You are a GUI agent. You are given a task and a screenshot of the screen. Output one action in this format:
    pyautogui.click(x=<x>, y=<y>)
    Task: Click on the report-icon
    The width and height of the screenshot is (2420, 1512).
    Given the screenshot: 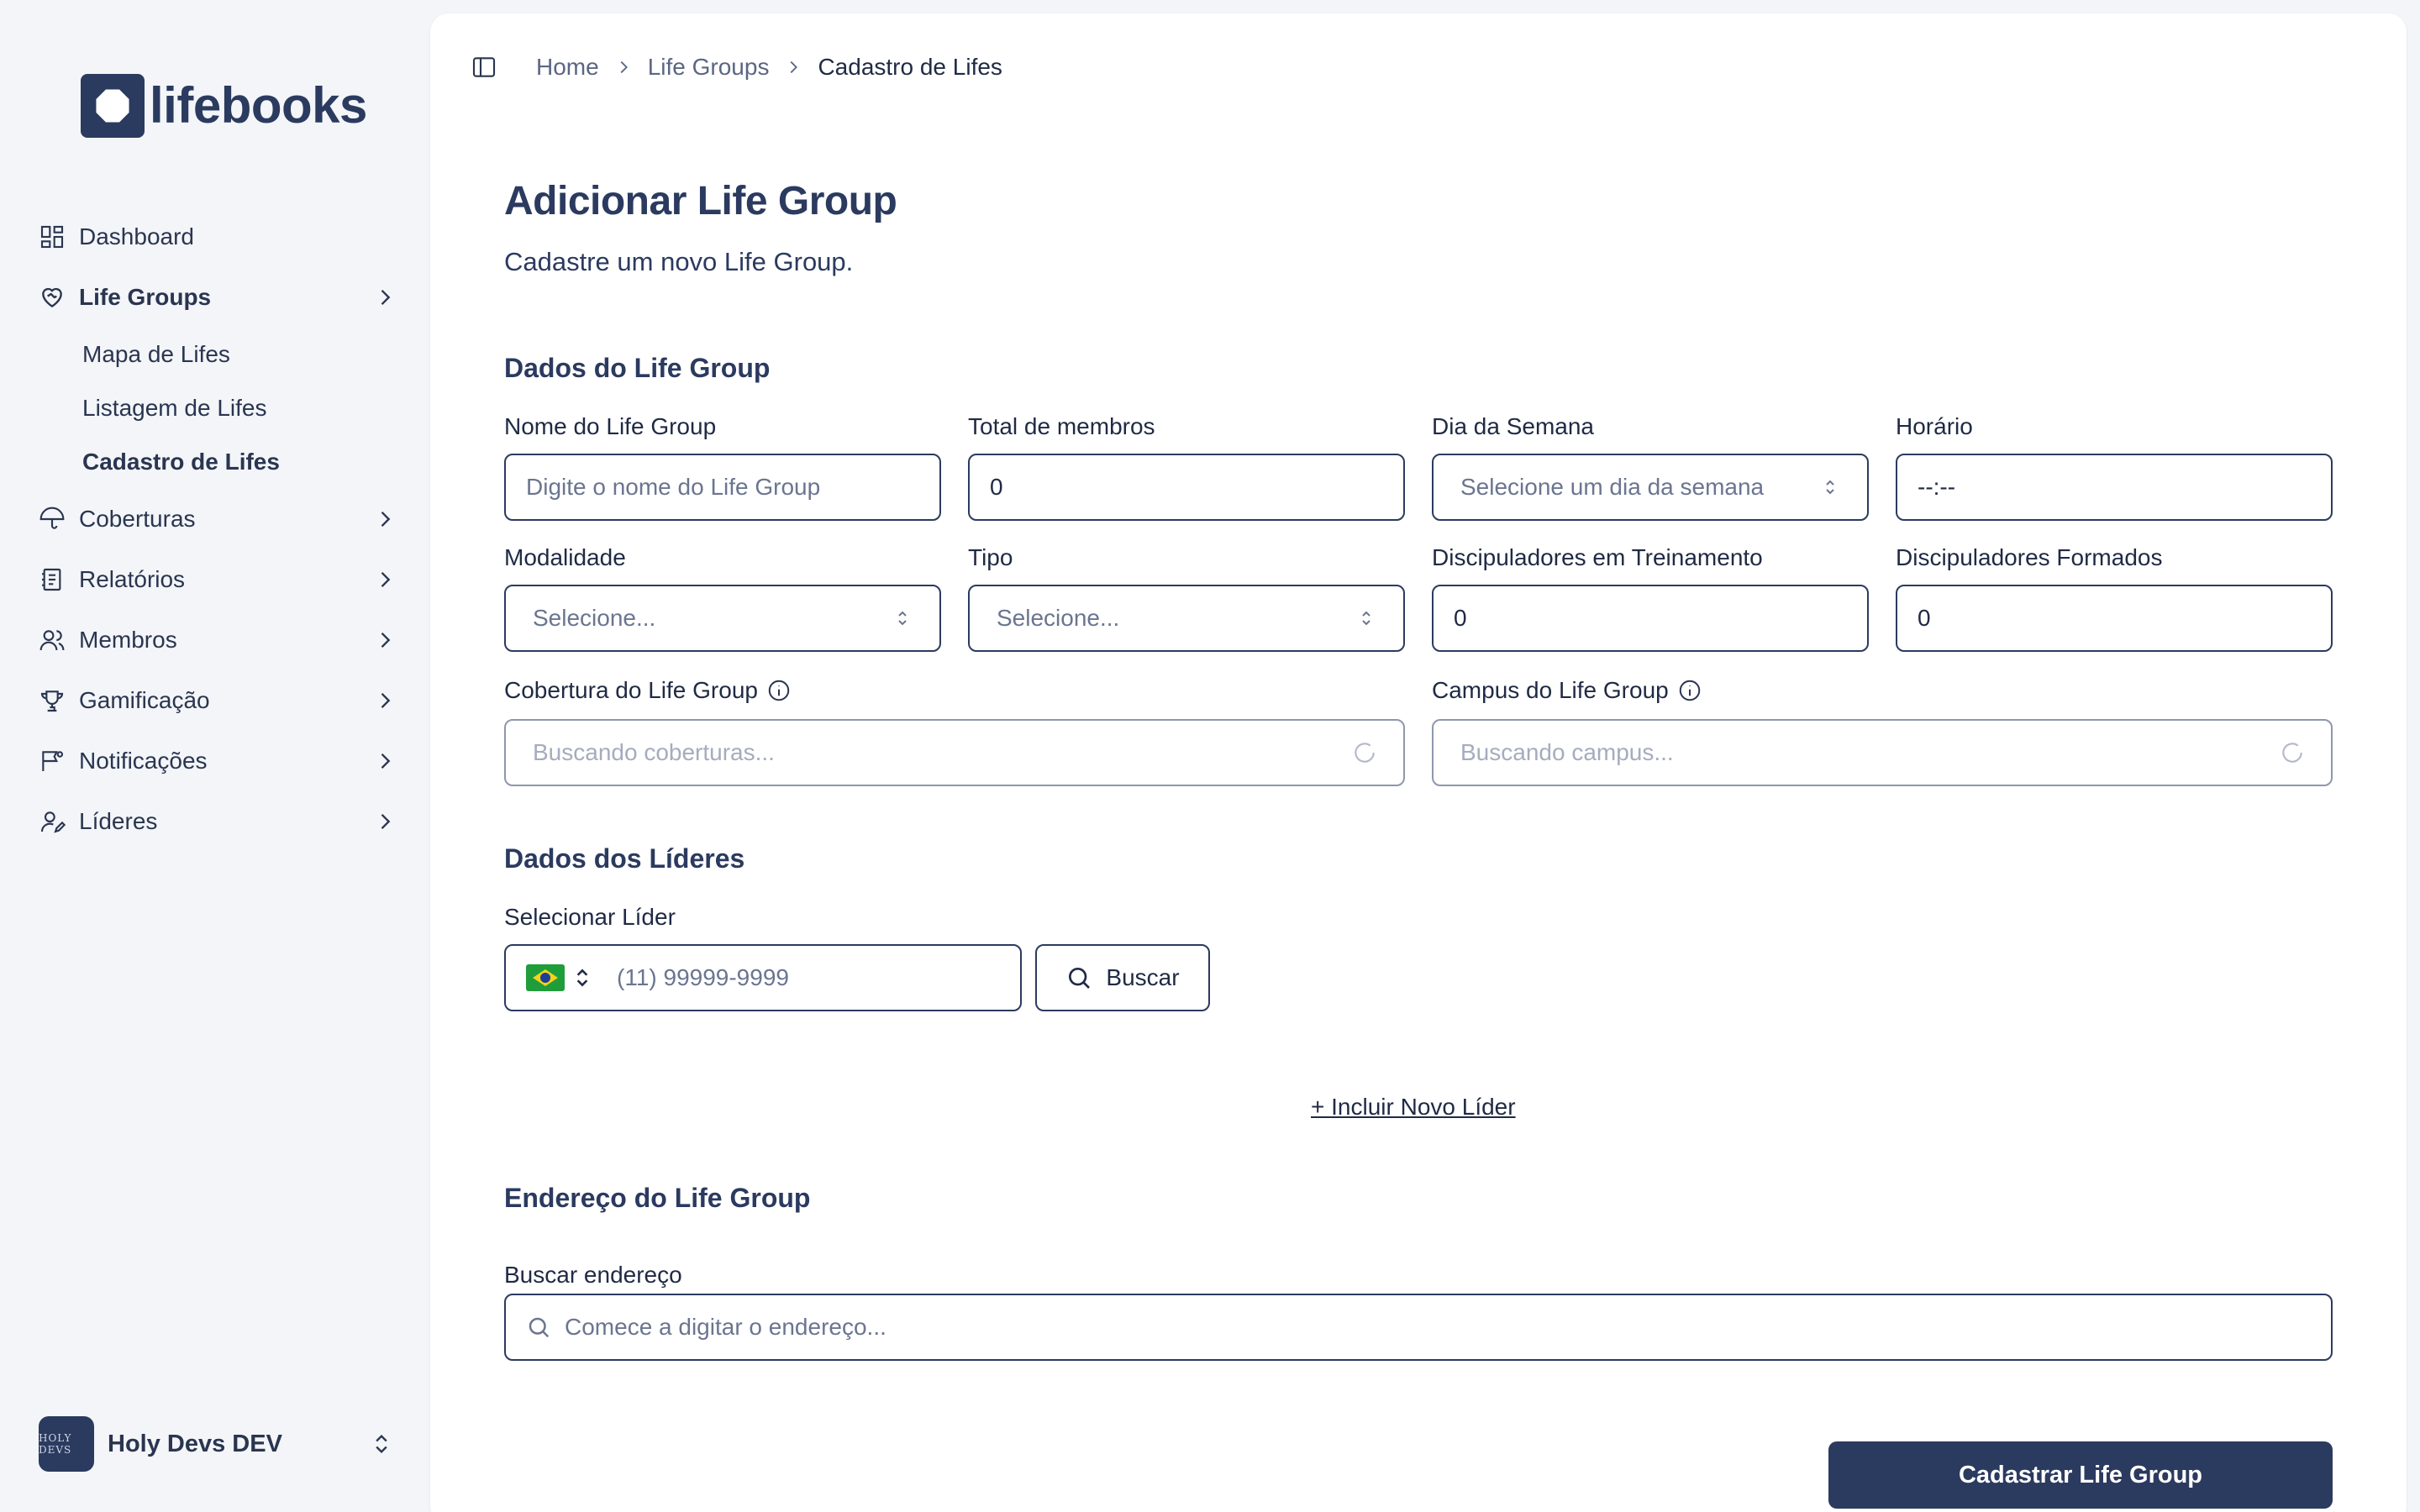 What is the action you would take?
    pyautogui.click(x=52, y=579)
    